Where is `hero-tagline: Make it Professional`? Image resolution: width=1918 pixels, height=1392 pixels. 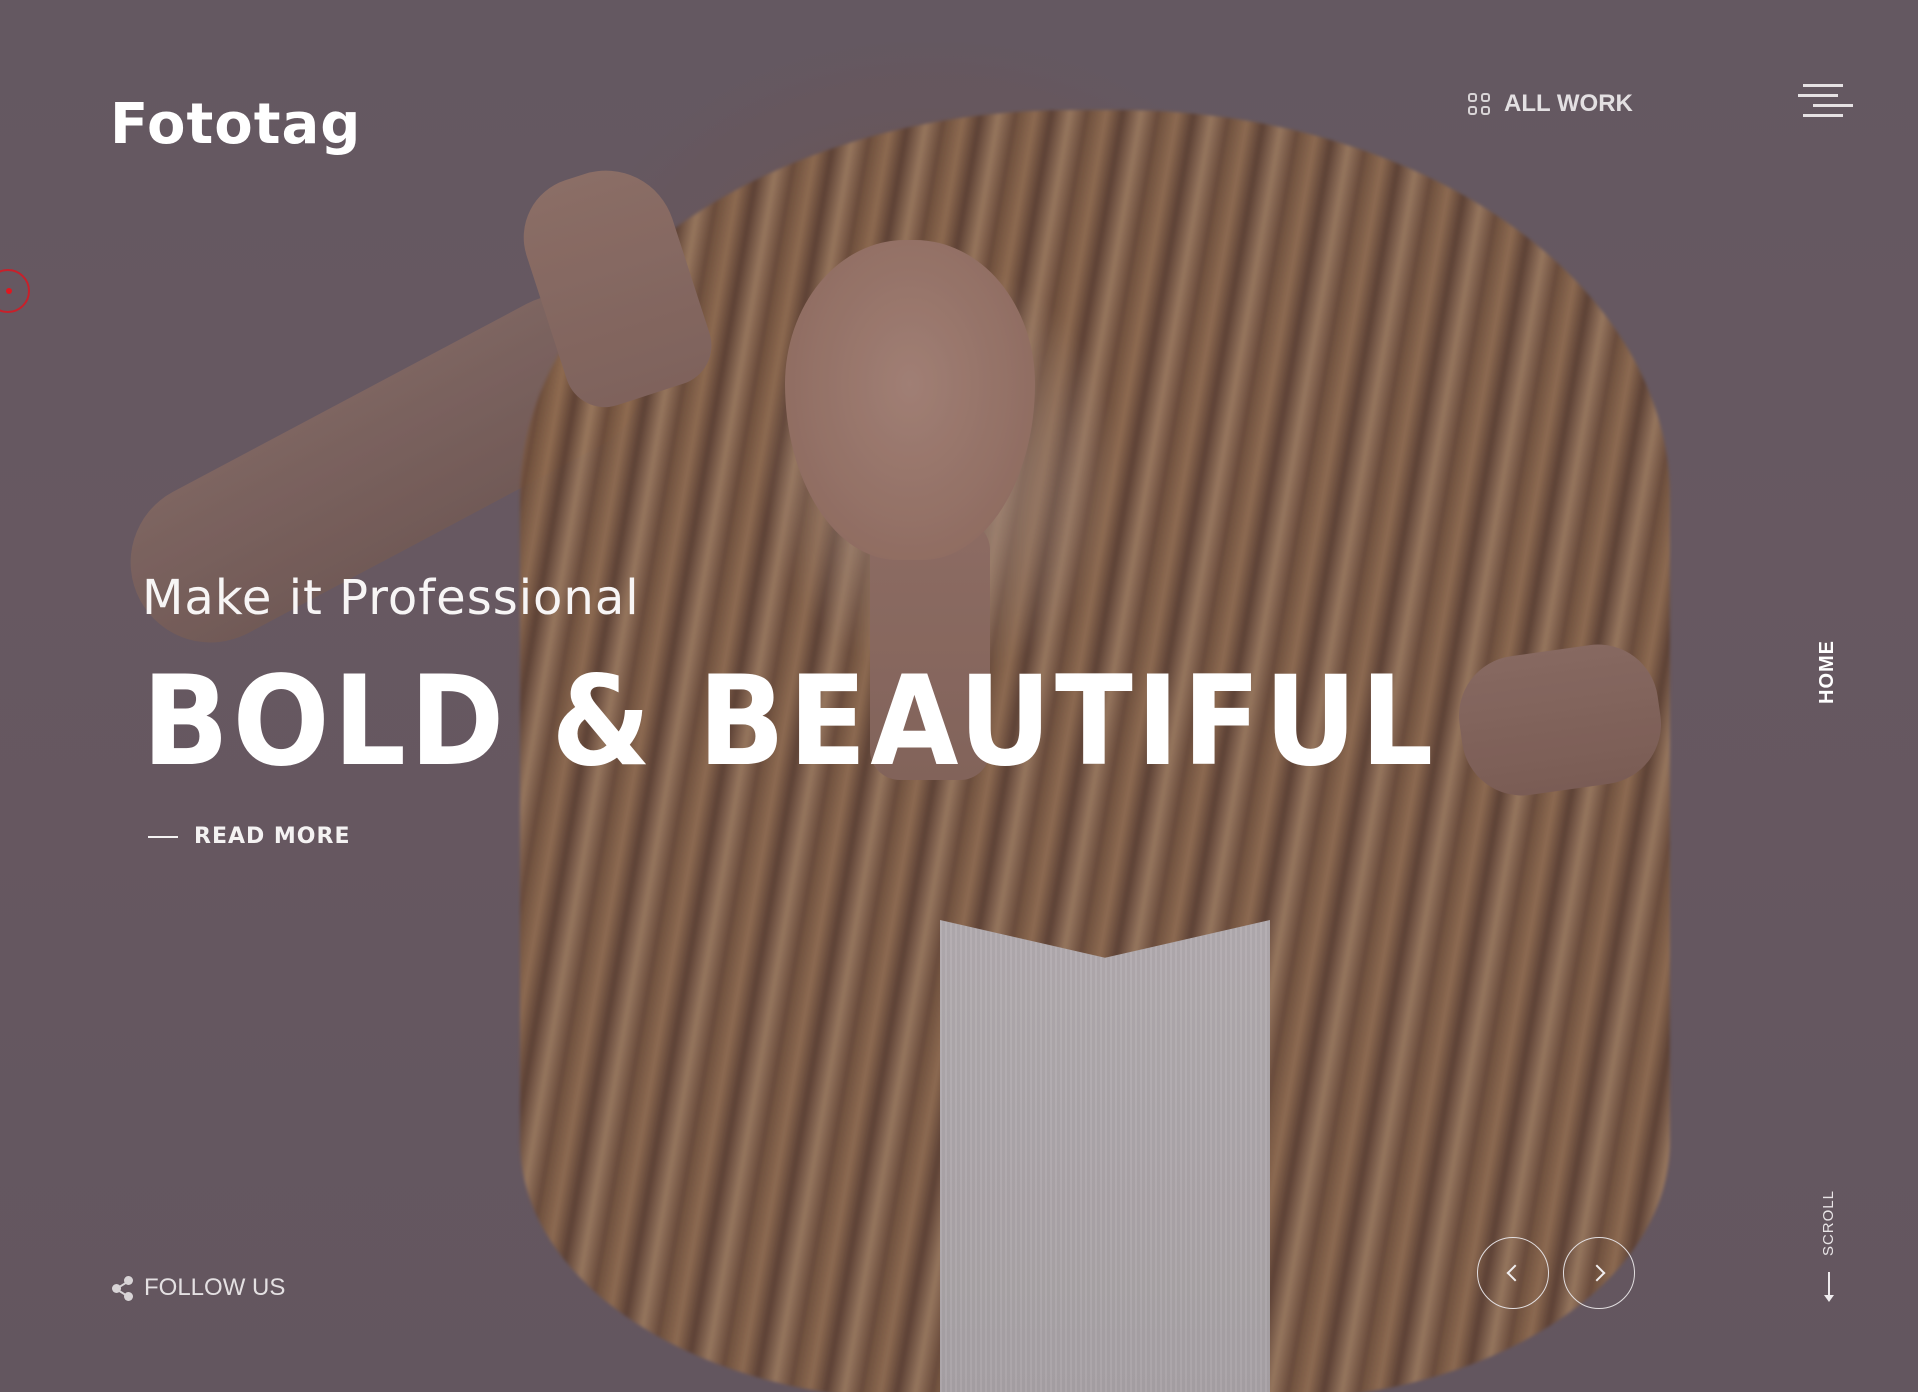 hero-tagline: Make it Professional is located at coordinates (391, 598).